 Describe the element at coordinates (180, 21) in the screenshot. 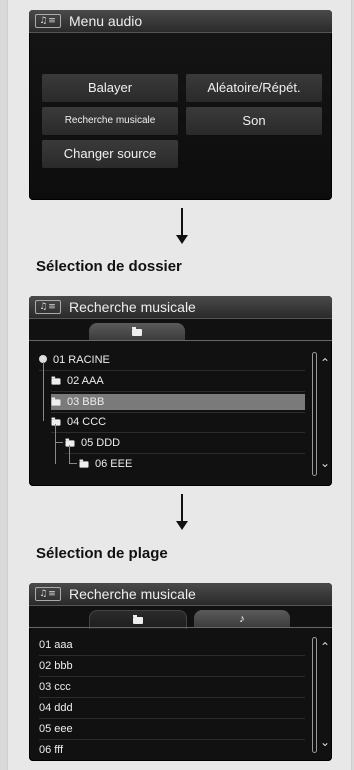

I see `title-bar: ♫≡ Menu audio` at that location.